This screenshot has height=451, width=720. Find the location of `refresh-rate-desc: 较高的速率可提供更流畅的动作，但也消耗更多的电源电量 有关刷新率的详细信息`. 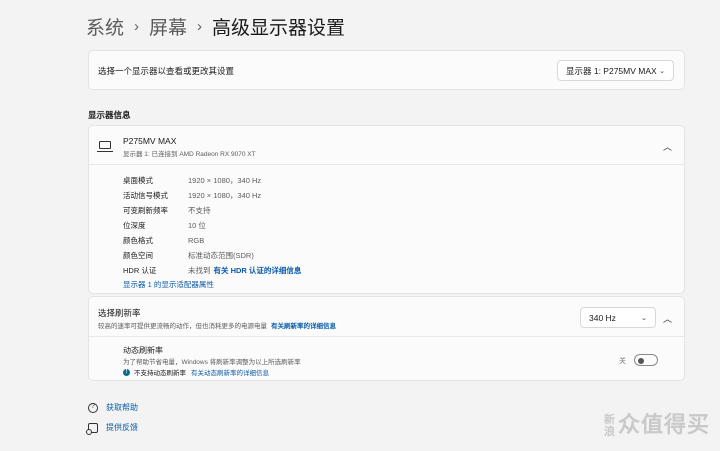

refresh-rate-desc: 较高的速率可提供更流畅的动作，但也消耗更多的电源电量 有关刷新率的详细信息 is located at coordinates (217, 325).